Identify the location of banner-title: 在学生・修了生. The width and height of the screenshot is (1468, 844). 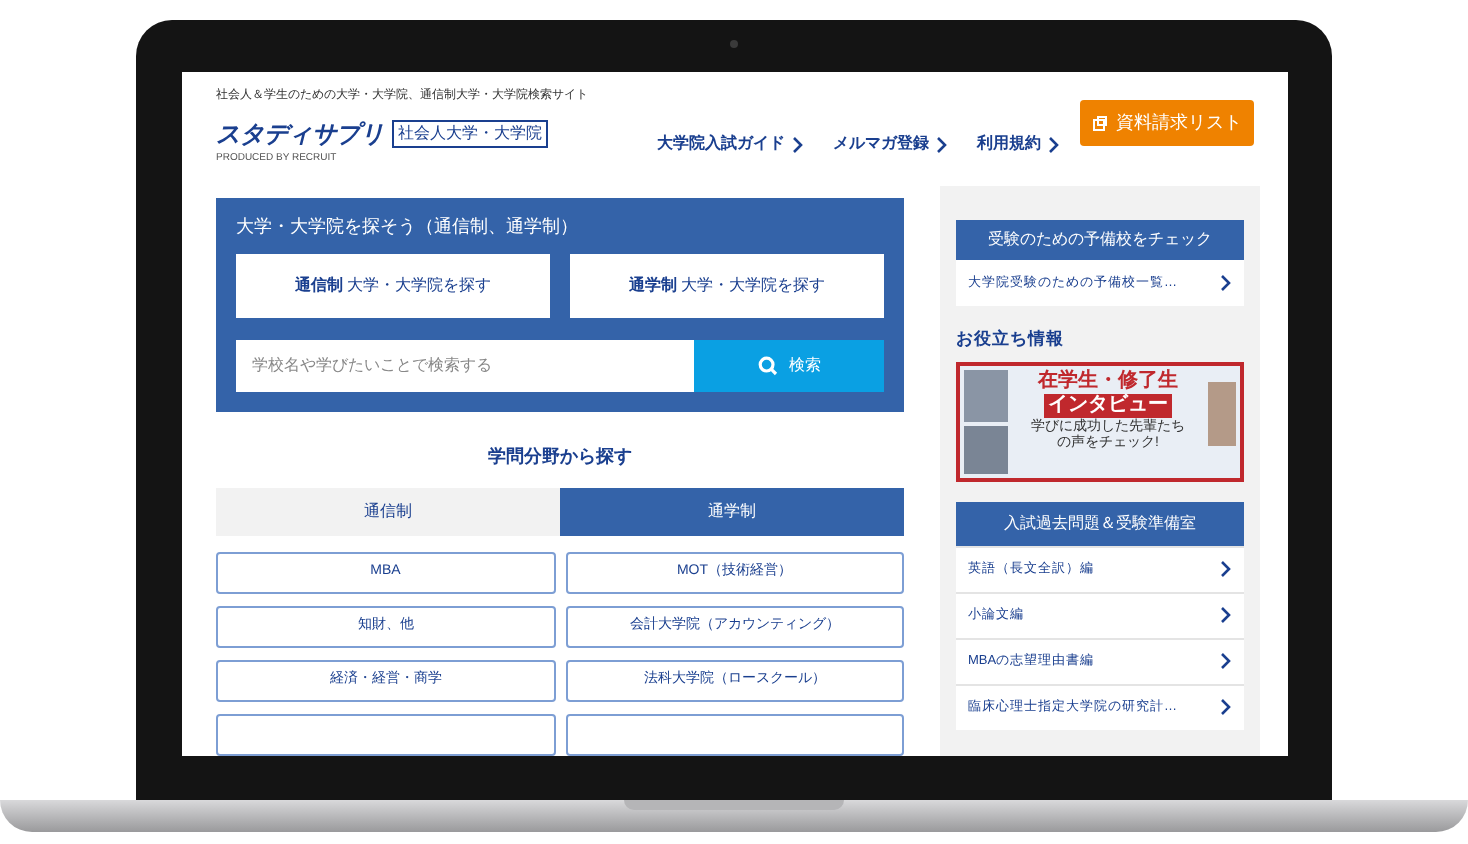
(1108, 381).